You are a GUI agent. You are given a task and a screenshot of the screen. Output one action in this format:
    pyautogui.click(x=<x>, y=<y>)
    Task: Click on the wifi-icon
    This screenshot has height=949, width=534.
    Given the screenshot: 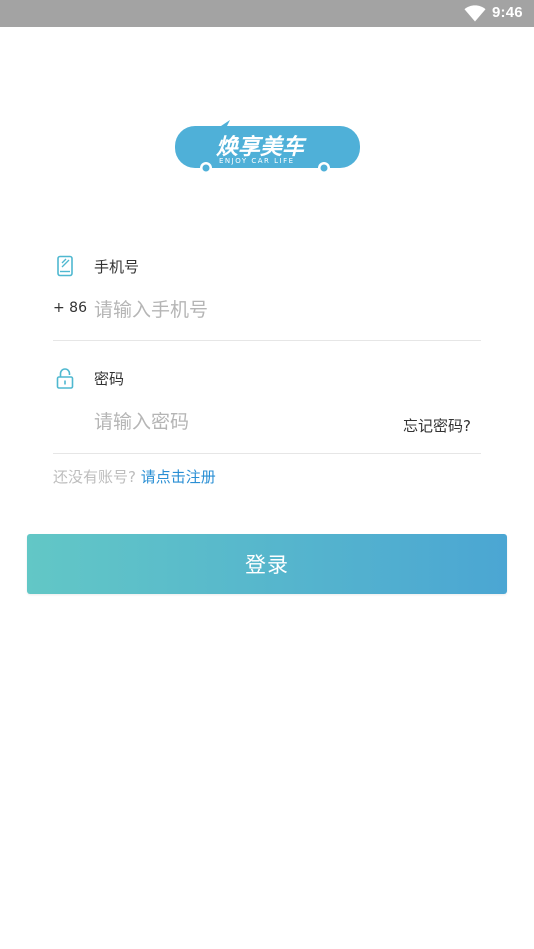 What is the action you would take?
    pyautogui.click(x=475, y=13)
    